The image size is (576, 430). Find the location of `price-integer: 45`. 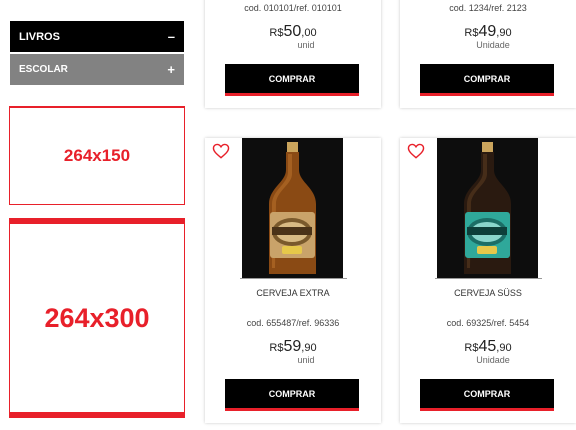

price-integer: 45 is located at coordinates (487, 346).